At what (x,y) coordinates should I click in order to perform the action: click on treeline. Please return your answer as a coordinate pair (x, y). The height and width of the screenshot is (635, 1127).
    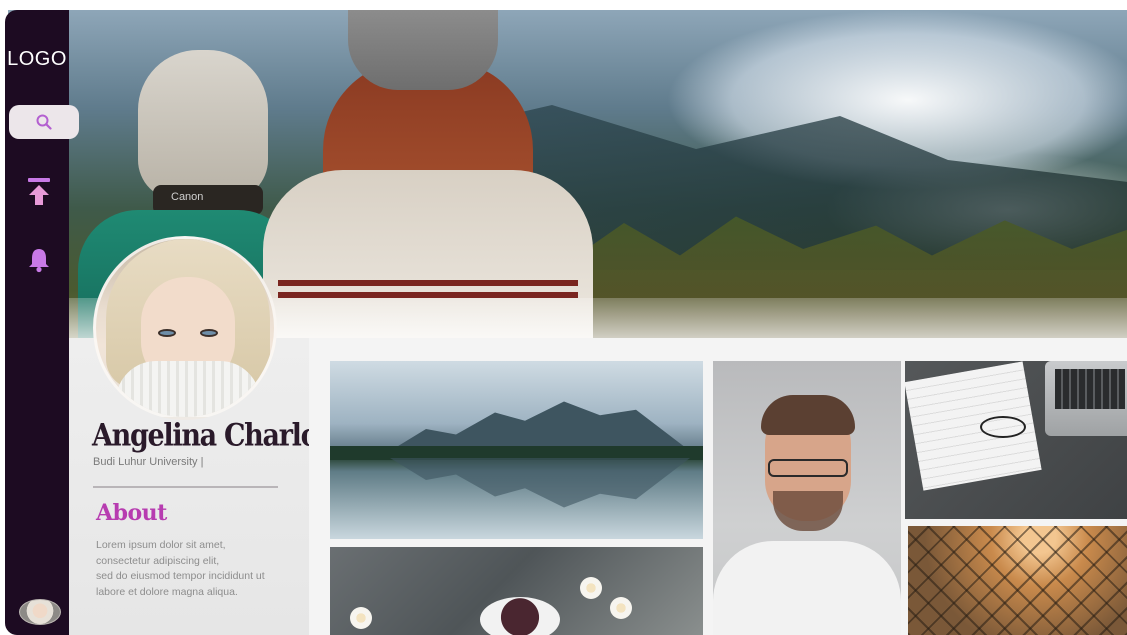
    Looking at the image, I should click on (516, 453).